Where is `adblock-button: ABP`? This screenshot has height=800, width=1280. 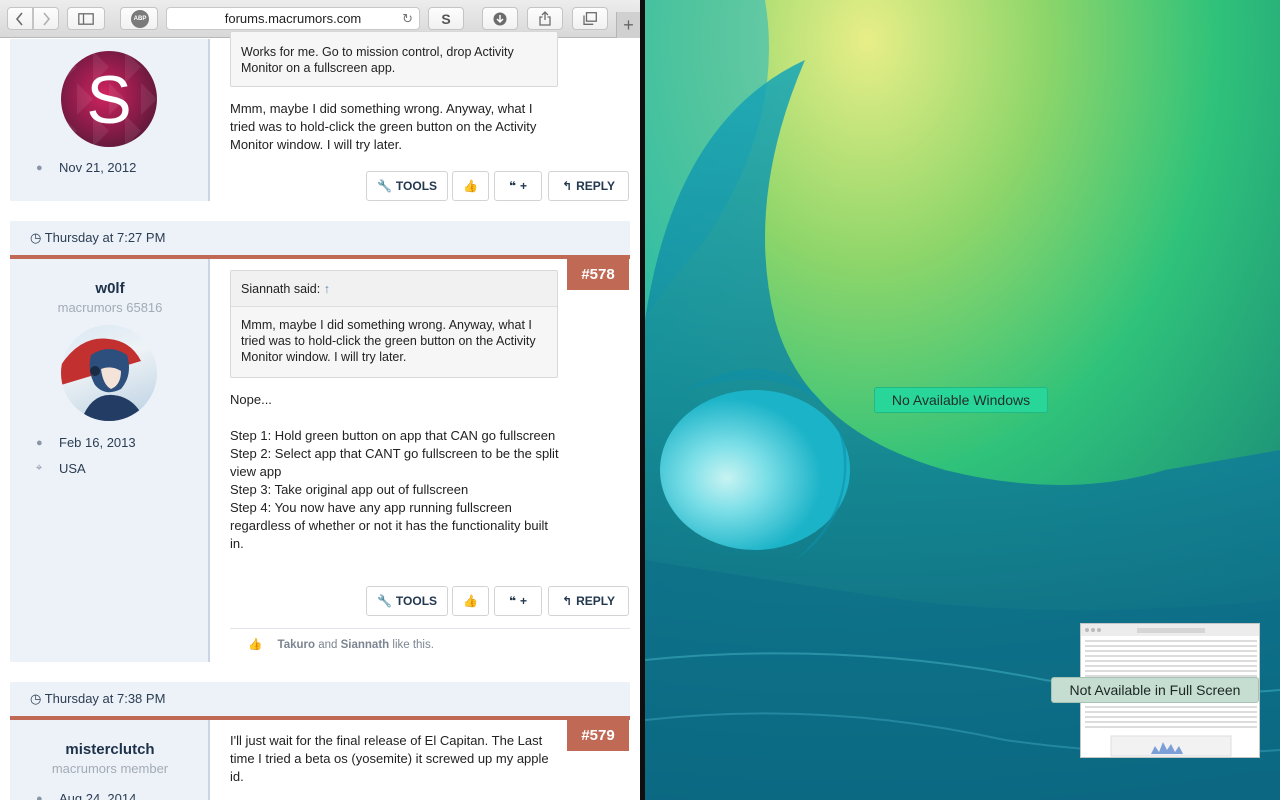 adblock-button: ABP is located at coordinates (139, 18).